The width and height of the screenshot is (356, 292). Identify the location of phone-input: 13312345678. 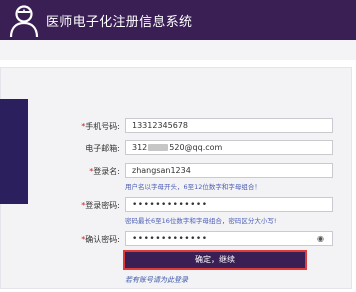
(229, 125).